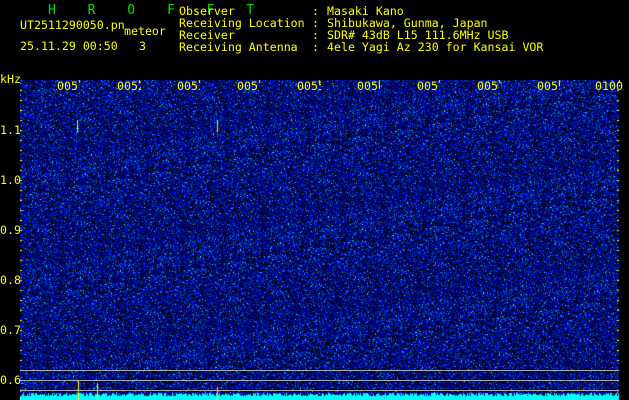  Describe the element at coordinates (188, 86) in the screenshot. I see `time-label: 0053` at that location.